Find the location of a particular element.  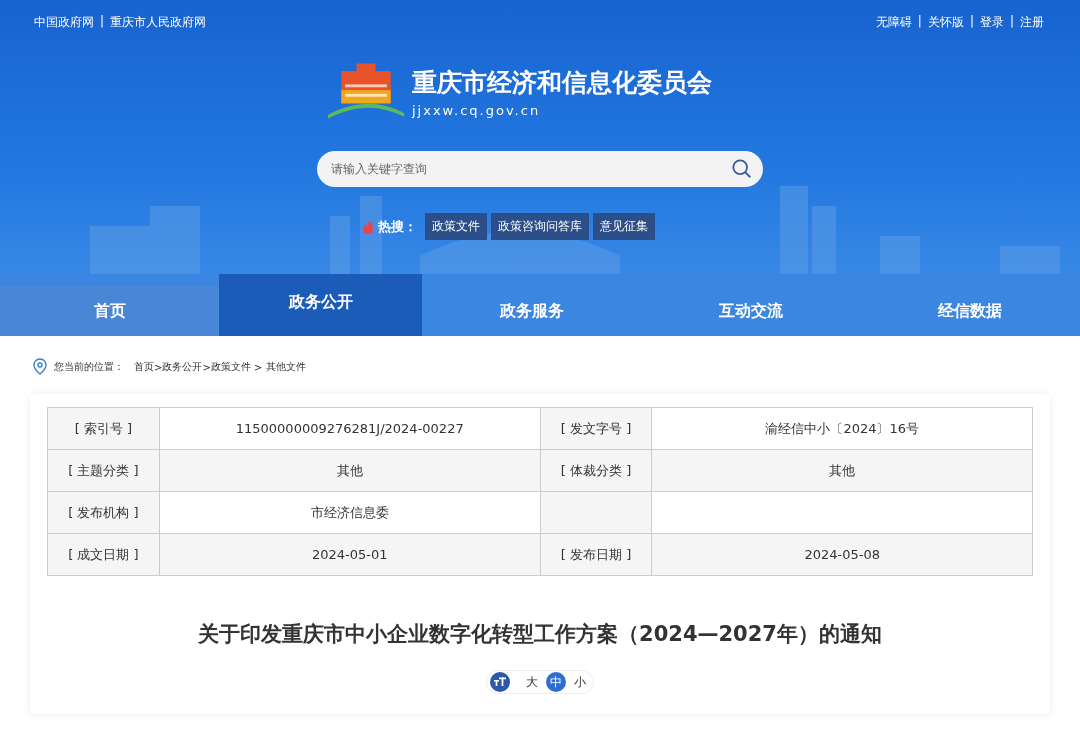

location-pin-icon is located at coordinates (40, 367).